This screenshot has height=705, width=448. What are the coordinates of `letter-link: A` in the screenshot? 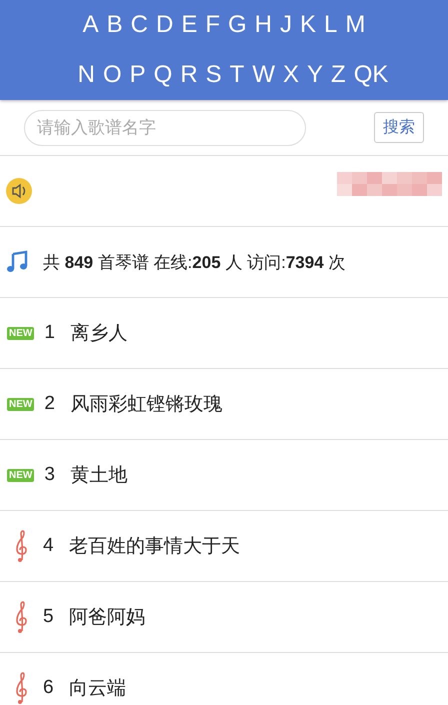 It's located at (90, 25).